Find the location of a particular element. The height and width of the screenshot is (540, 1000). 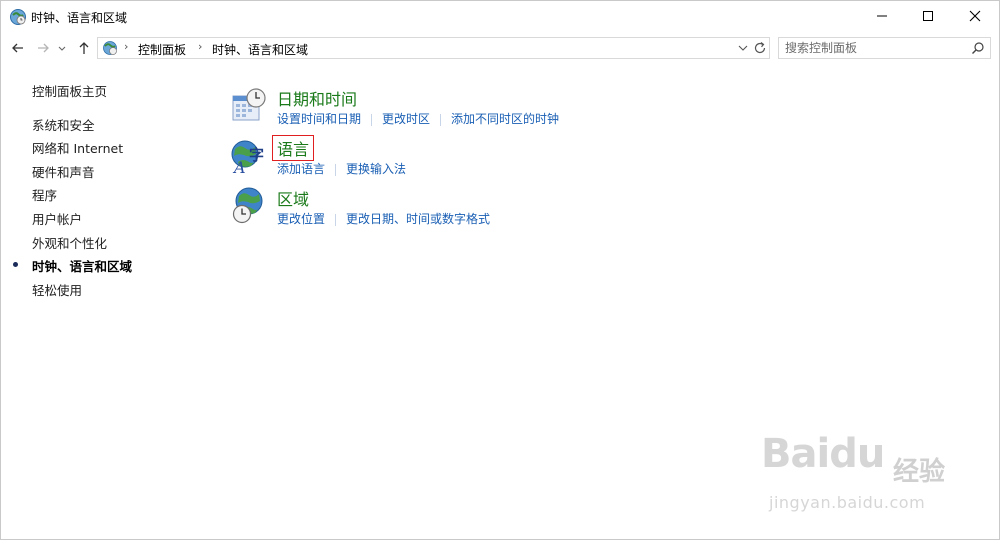

sidebar-item-appearance: 外观和个性化 is located at coordinates (69, 242).